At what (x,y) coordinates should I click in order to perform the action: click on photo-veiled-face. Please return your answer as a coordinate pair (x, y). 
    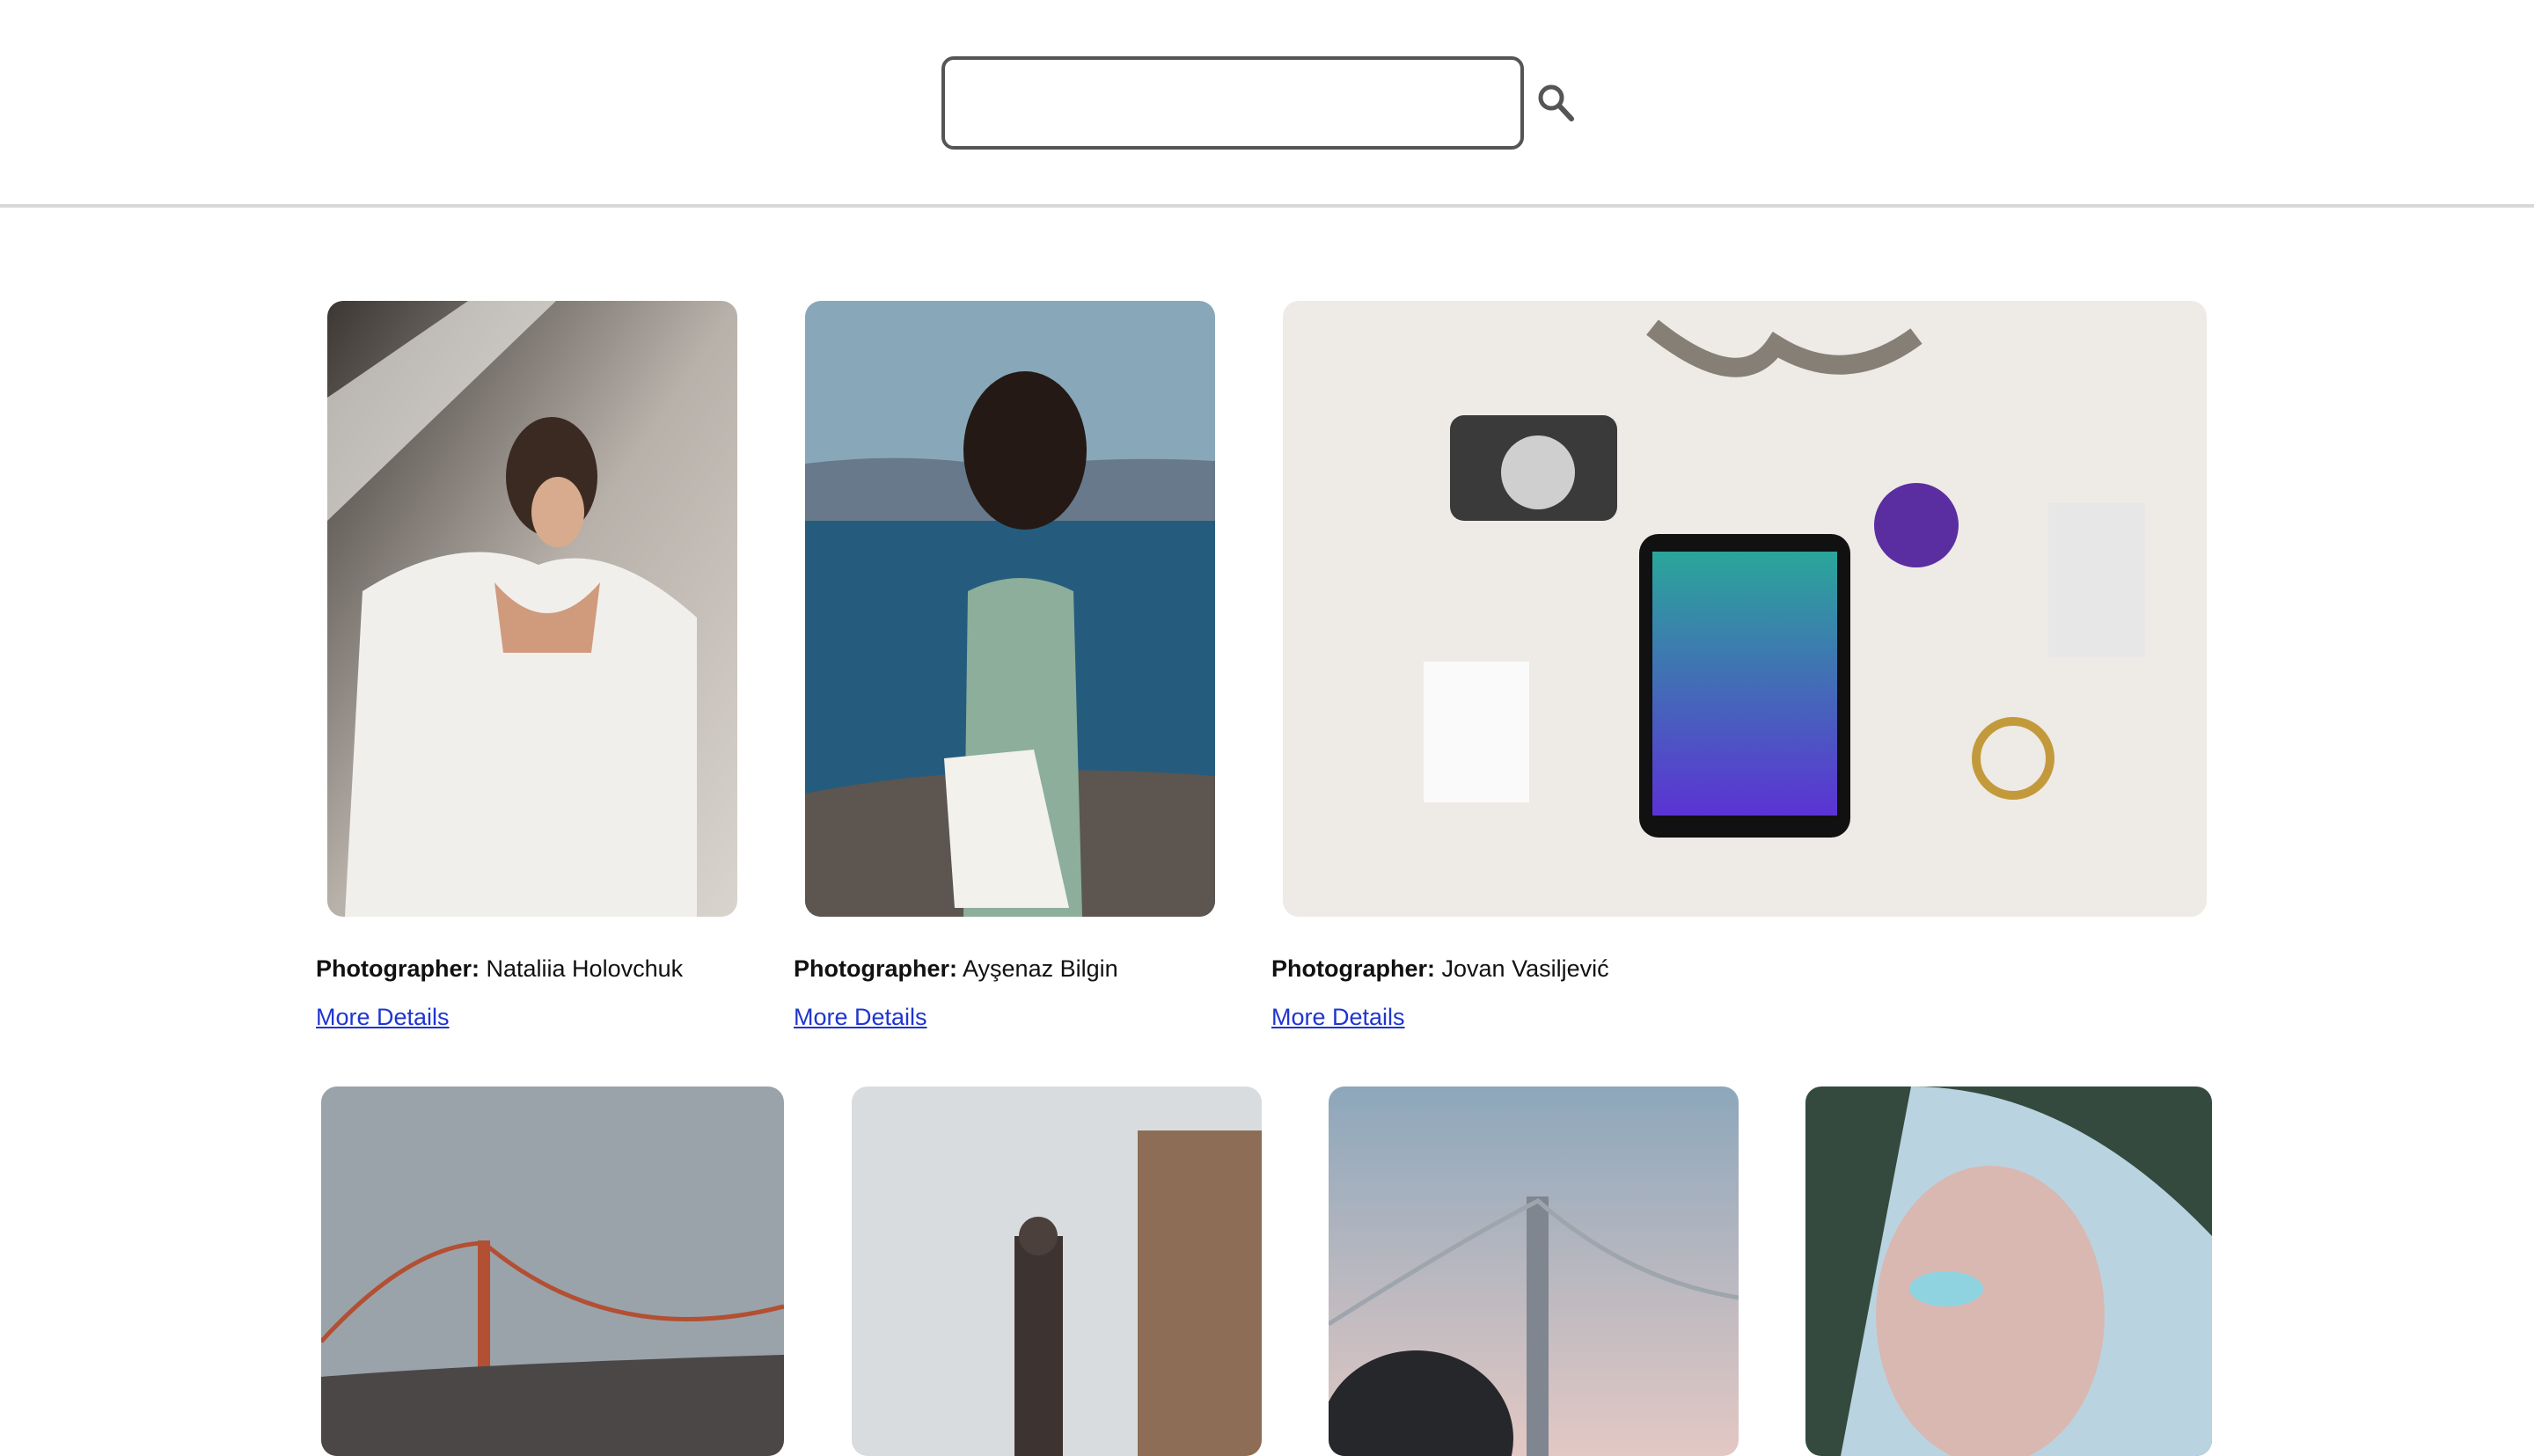
    Looking at the image, I should click on (2008, 1271).